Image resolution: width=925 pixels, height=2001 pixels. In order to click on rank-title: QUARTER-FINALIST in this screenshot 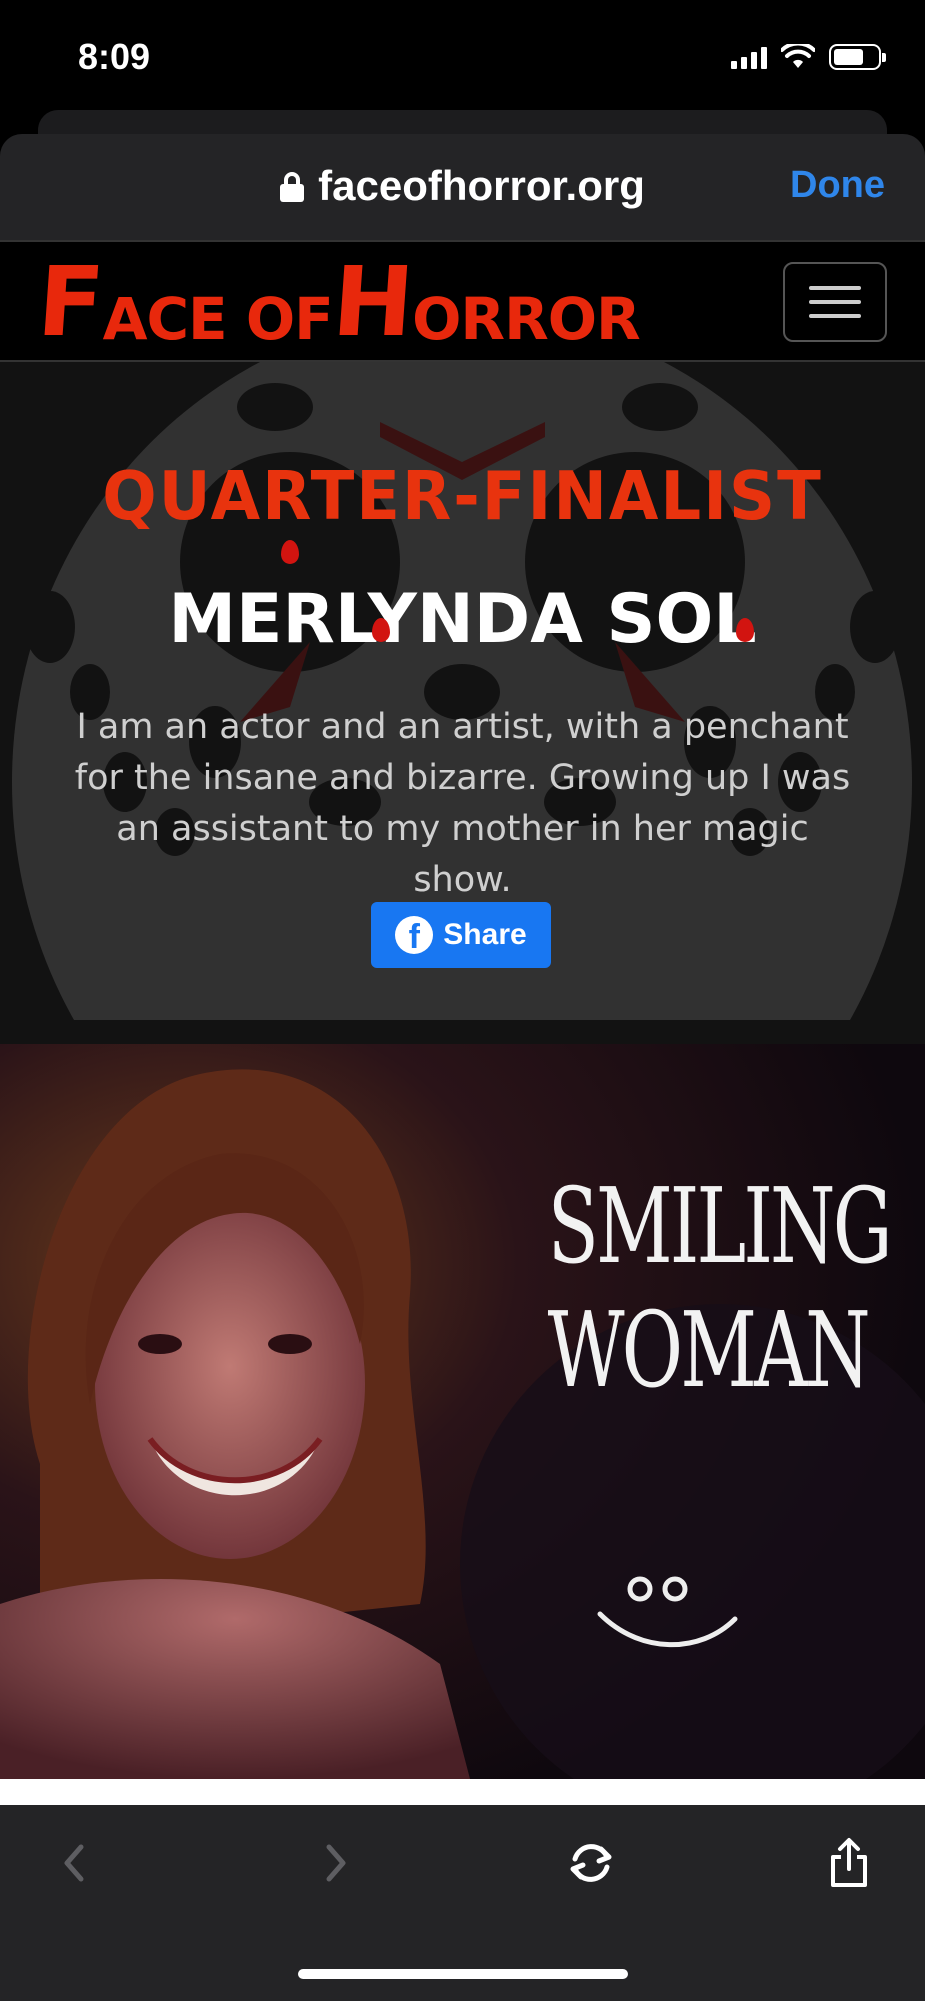, I will do `click(462, 497)`.